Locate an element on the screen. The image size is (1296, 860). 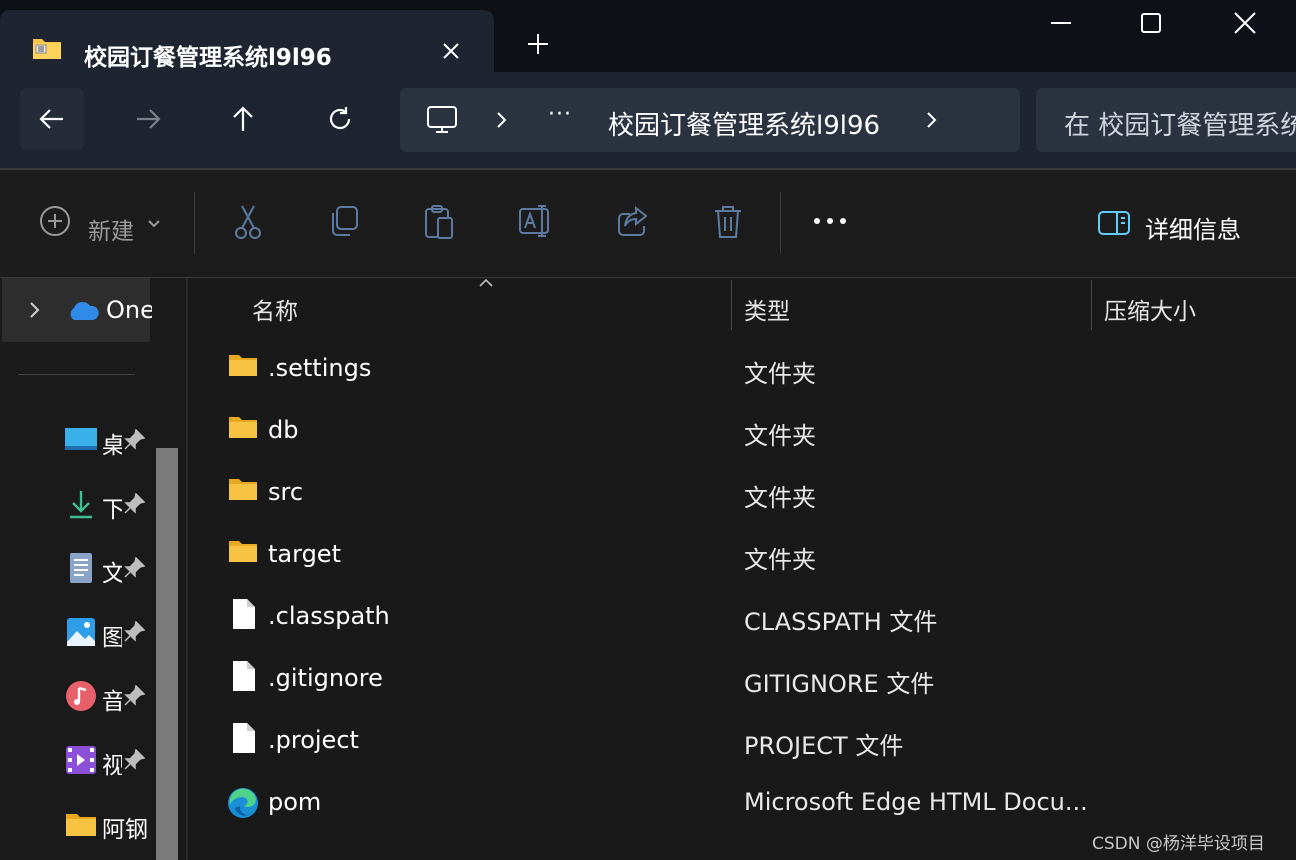
file-type: CLASSPATH 文件 is located at coordinates (841, 622).